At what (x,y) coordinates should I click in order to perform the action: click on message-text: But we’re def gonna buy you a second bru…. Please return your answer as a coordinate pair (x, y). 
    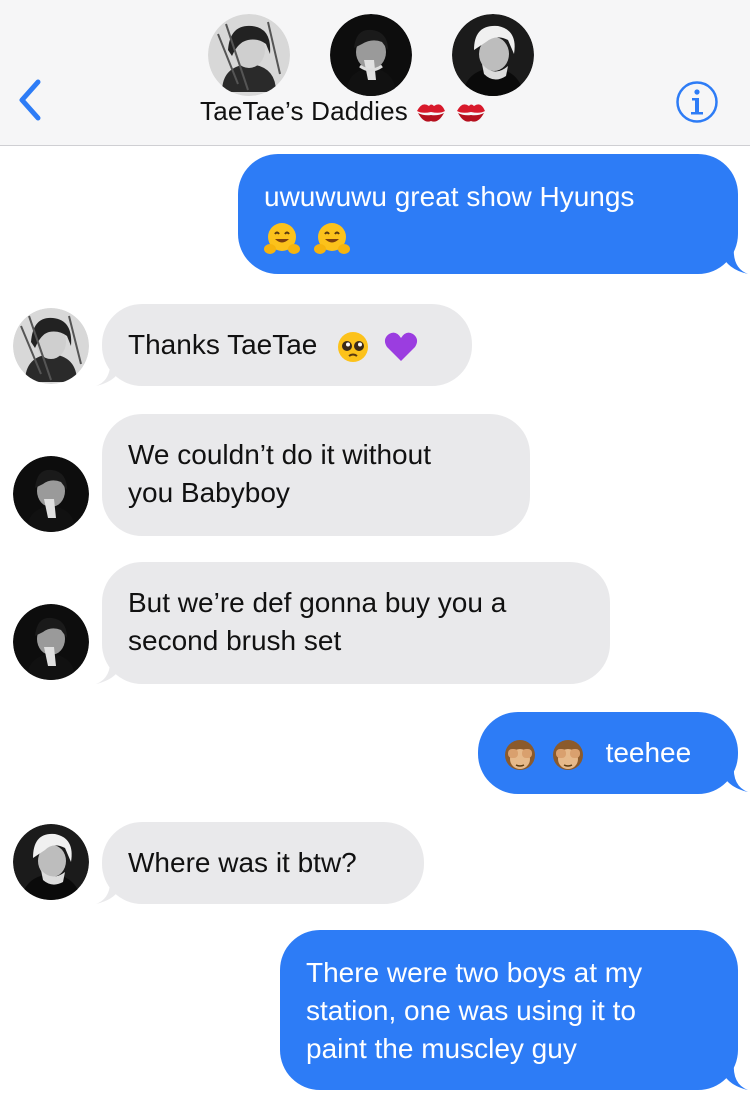
    Looking at the image, I should click on (317, 621).